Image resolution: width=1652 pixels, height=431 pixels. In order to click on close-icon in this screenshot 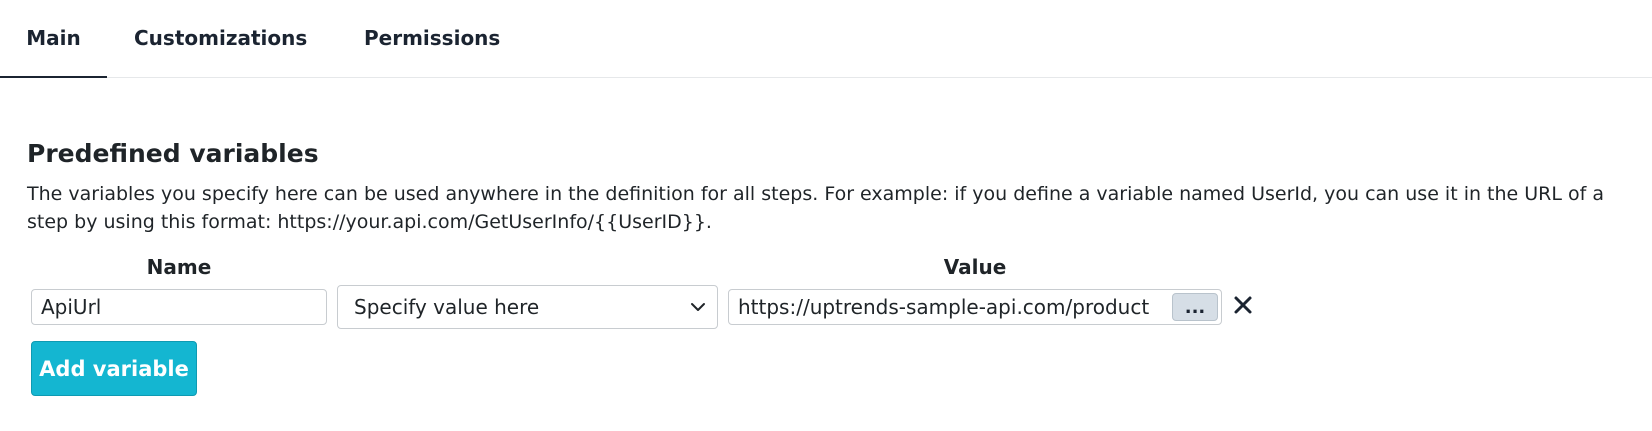, I will do `click(1243, 305)`.